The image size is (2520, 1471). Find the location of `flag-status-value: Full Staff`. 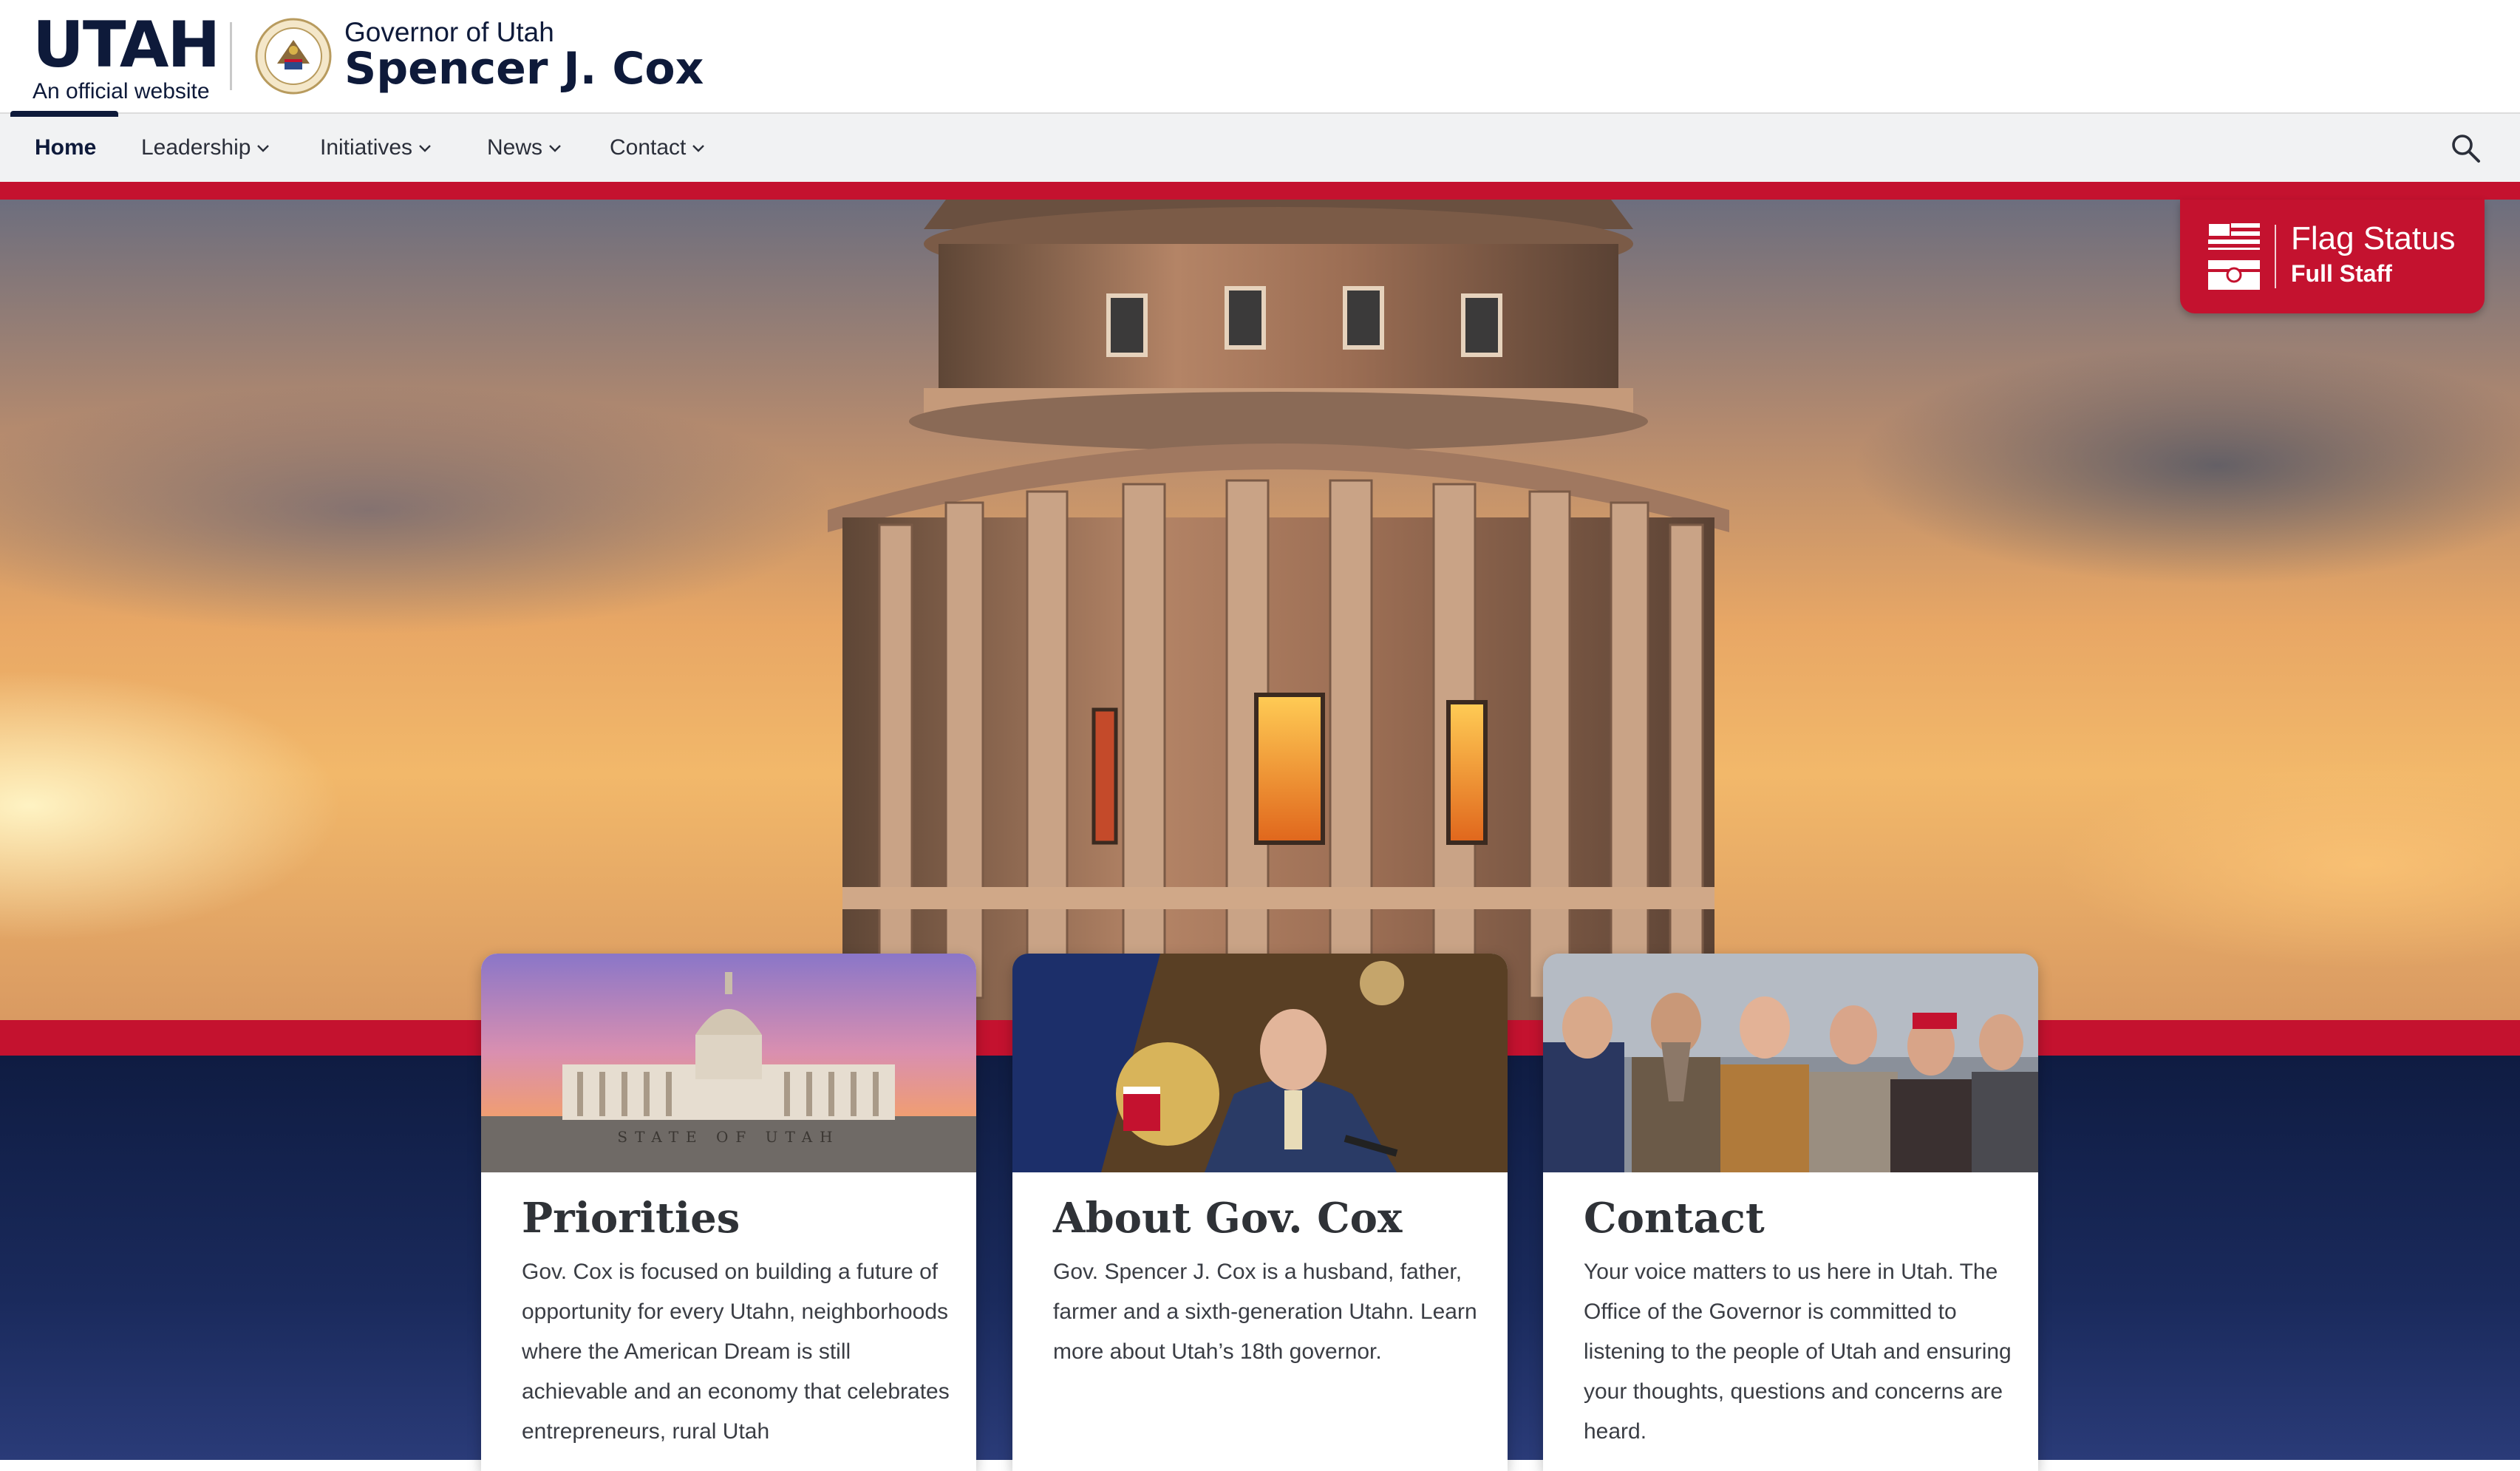

flag-status-value: Full Staff is located at coordinates (2341, 273).